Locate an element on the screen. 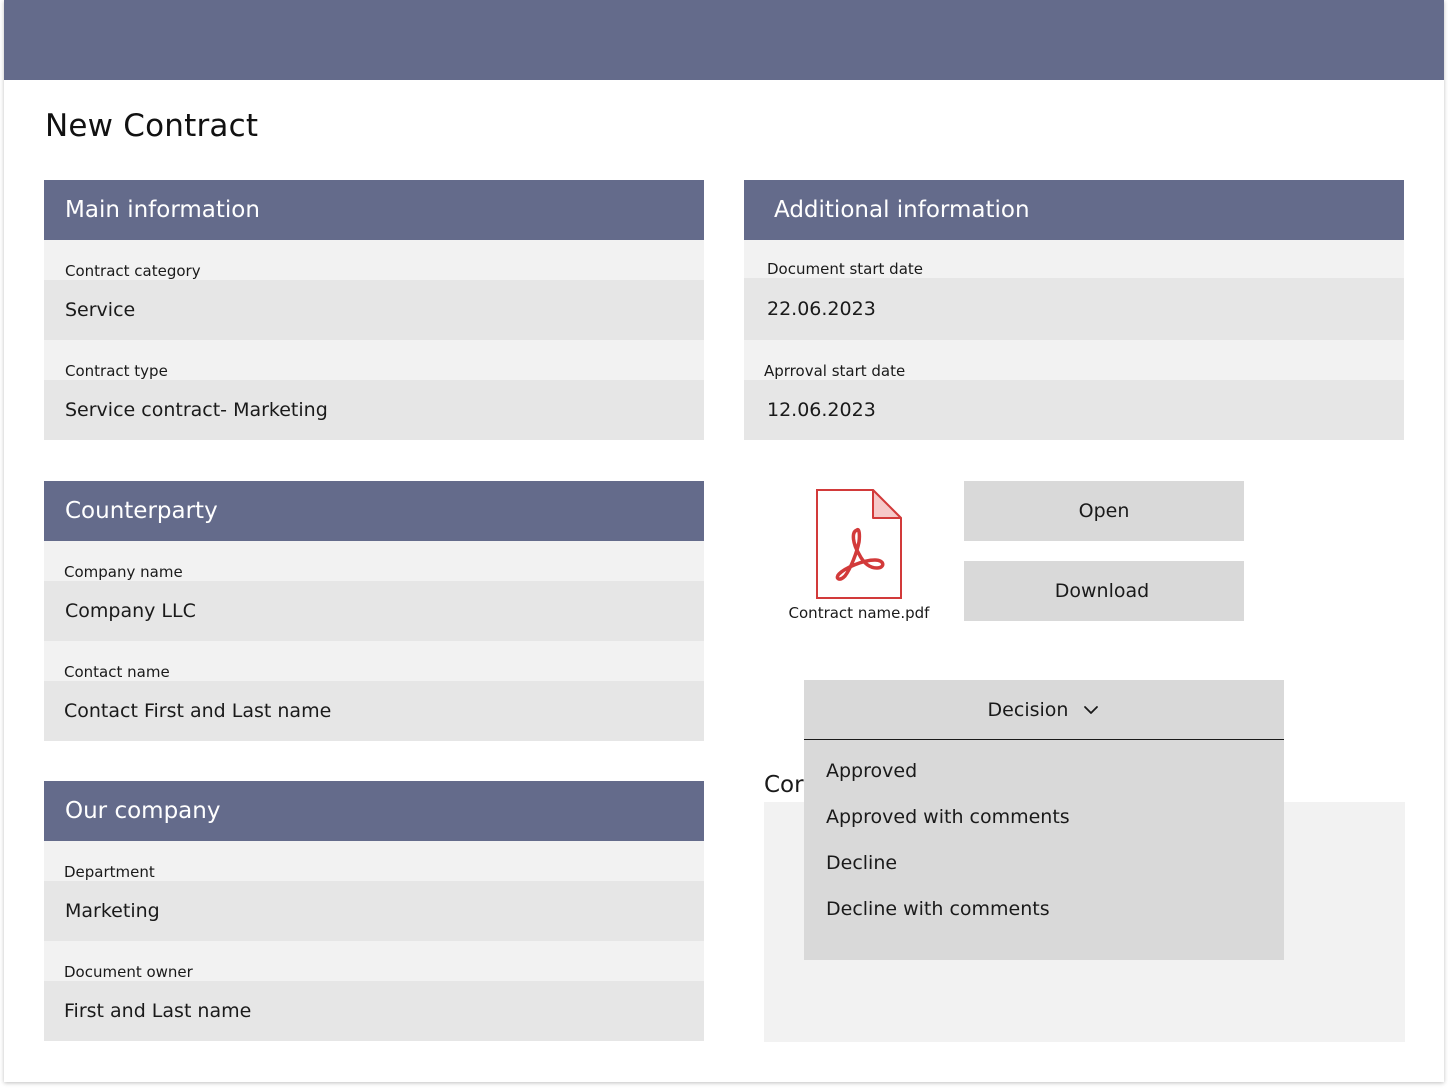 Image resolution: width=1448 pixels, height=1088 pixels. decision-option-decline-with-comments: Decline with comments is located at coordinates (1044, 919).